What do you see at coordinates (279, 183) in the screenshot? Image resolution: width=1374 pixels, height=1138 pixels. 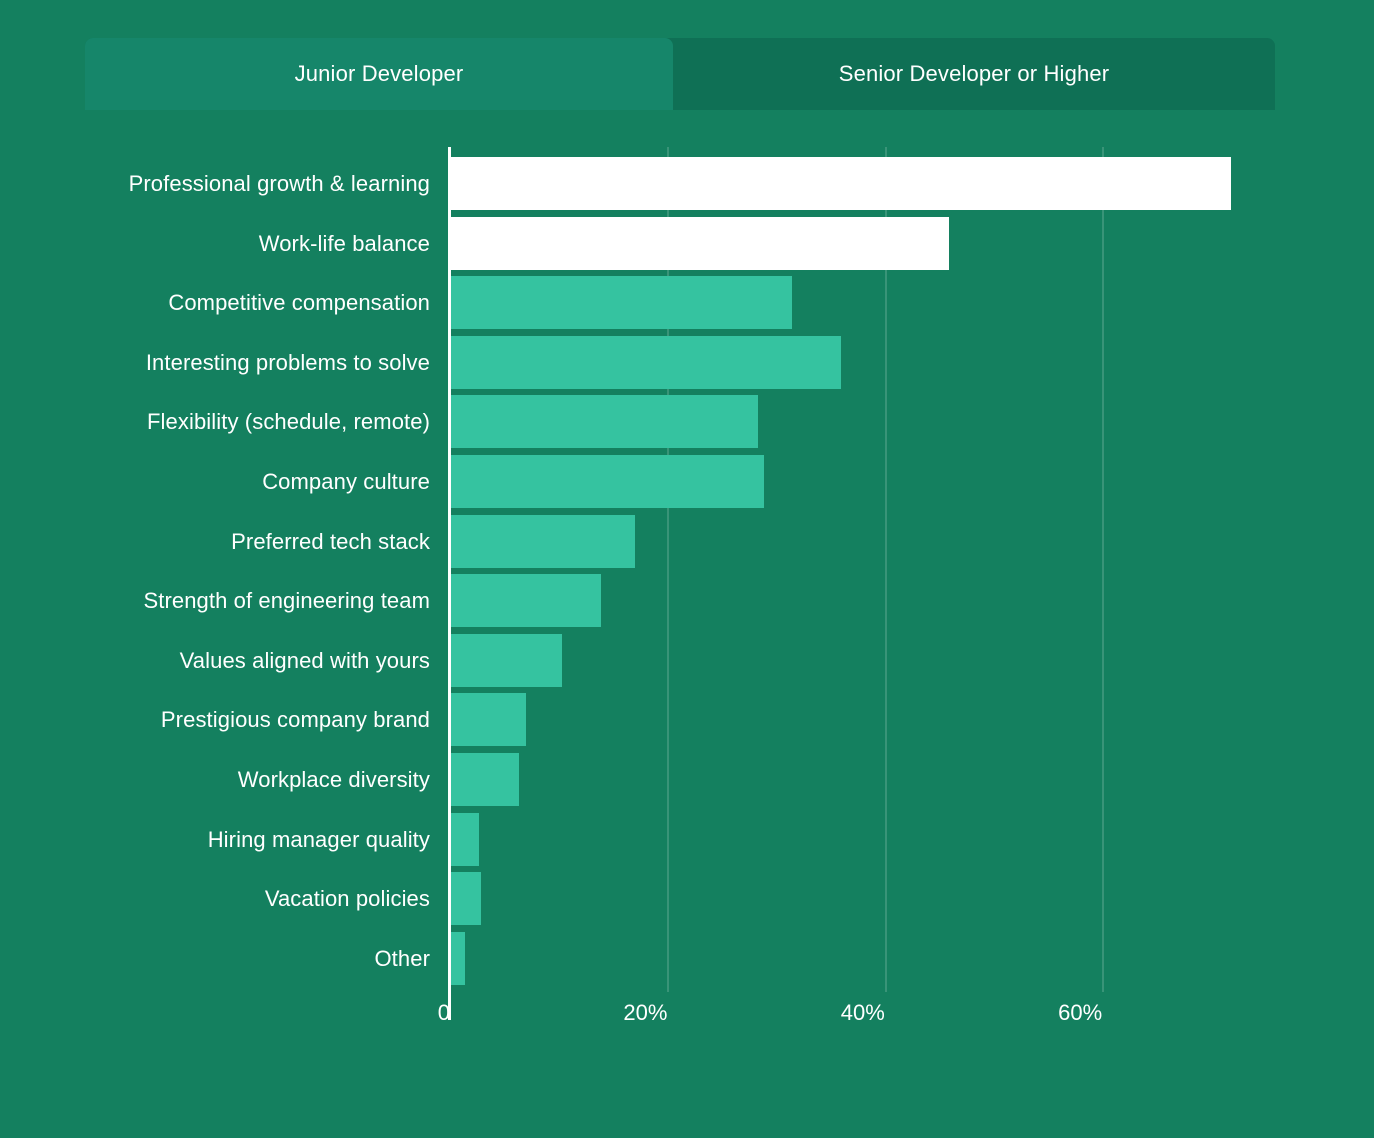 I see `category-label: Professional growth & learning` at bounding box center [279, 183].